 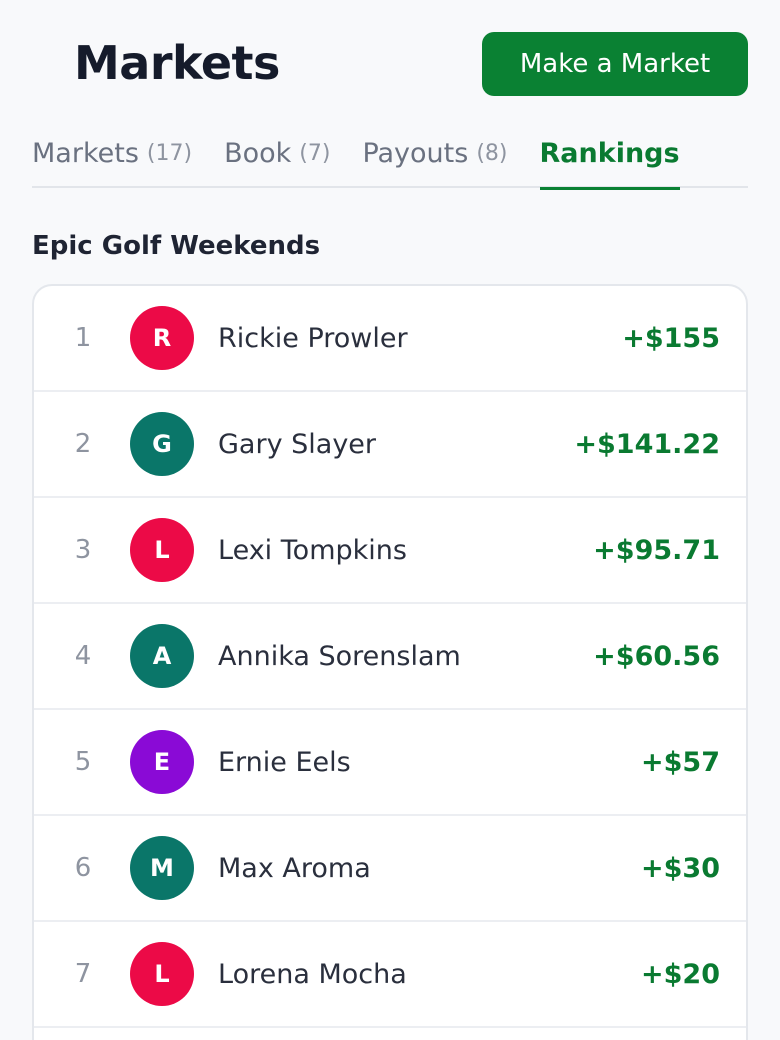 What do you see at coordinates (83, 656) in the screenshot?
I see `rank-number: 4` at bounding box center [83, 656].